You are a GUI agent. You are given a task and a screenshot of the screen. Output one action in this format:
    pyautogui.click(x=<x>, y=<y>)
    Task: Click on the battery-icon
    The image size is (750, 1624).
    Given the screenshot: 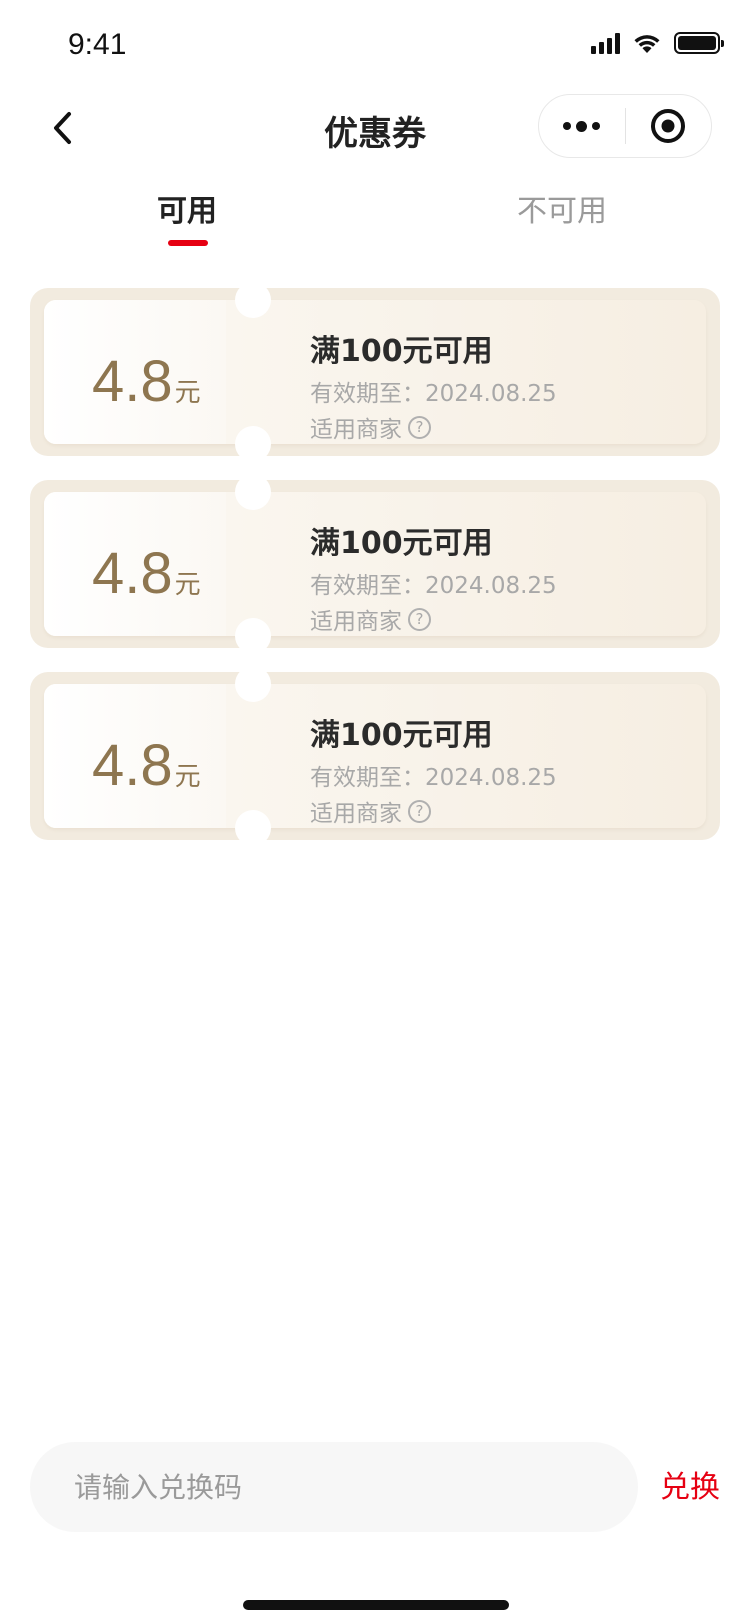 What is the action you would take?
    pyautogui.click(x=699, y=43)
    